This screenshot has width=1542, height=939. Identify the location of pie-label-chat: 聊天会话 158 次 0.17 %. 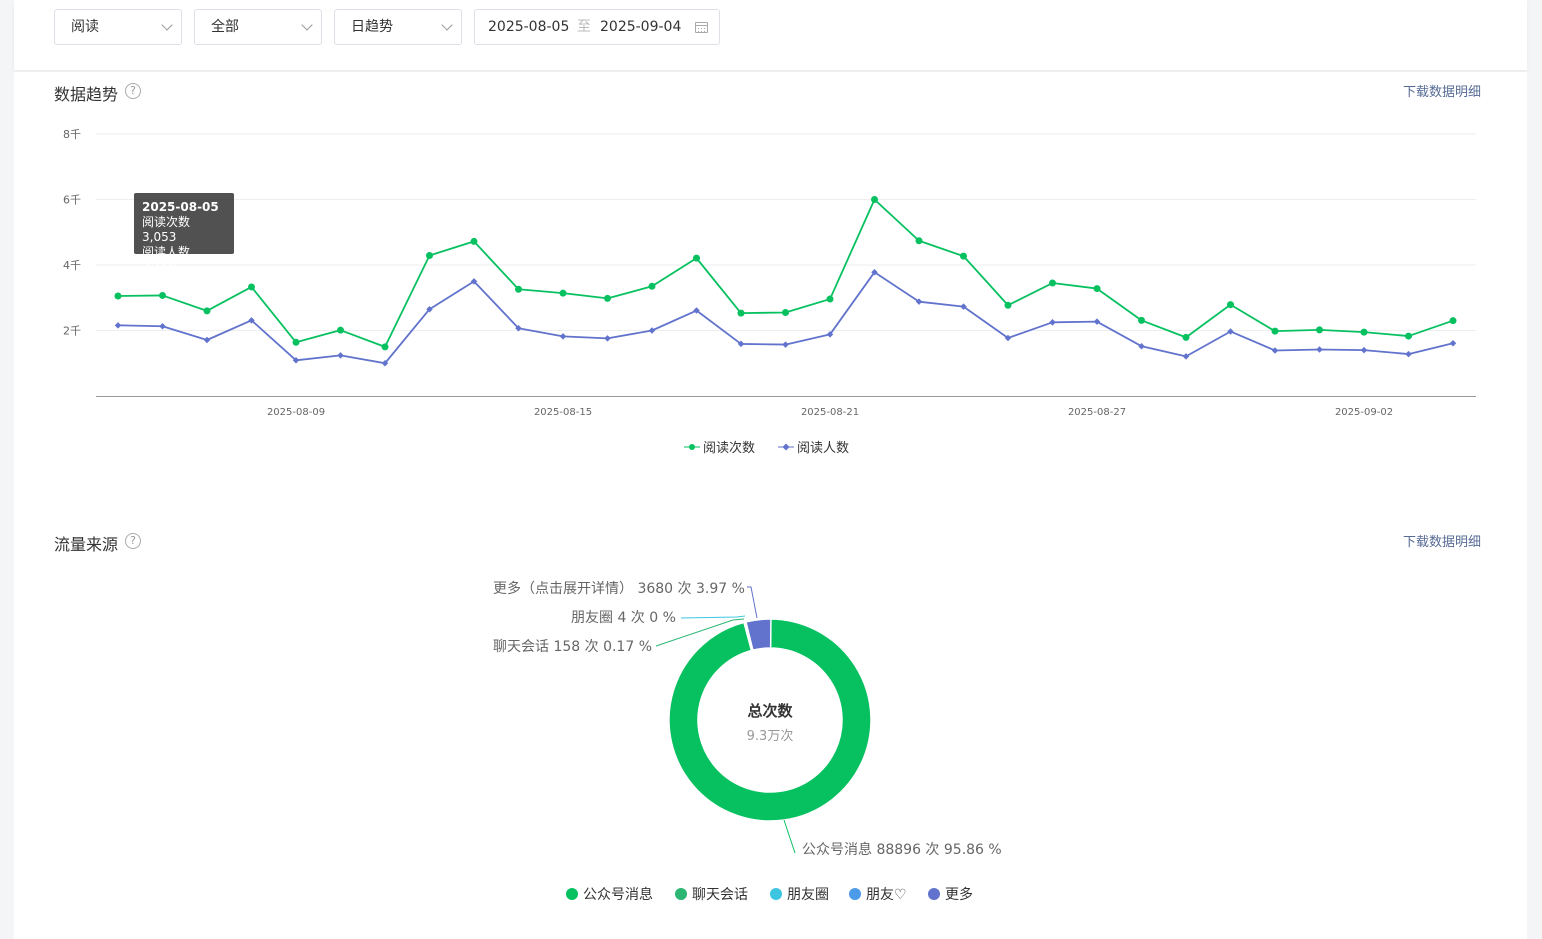
(572, 647).